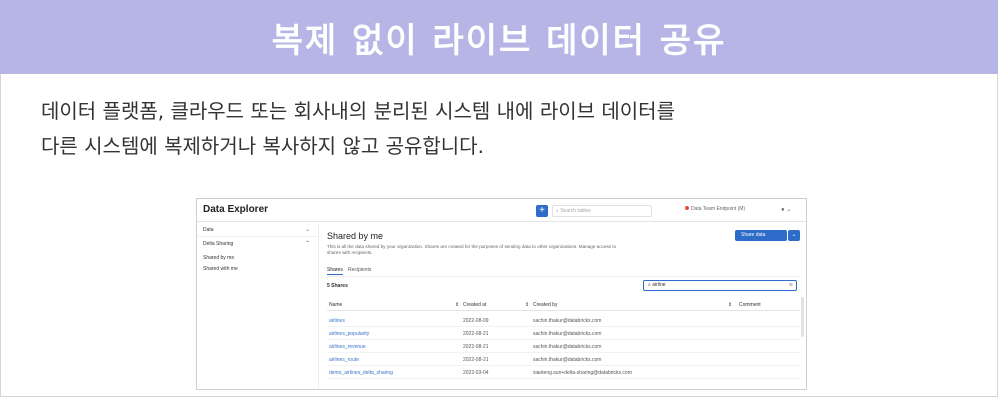 The width and height of the screenshot is (998, 397). What do you see at coordinates (335, 305) in the screenshot?
I see `column-header-name: Name` at bounding box center [335, 305].